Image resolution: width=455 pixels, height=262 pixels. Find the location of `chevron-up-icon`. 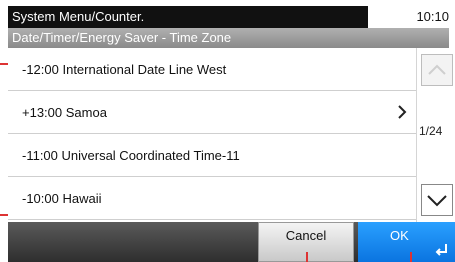

chevron-up-icon is located at coordinates (437, 69).